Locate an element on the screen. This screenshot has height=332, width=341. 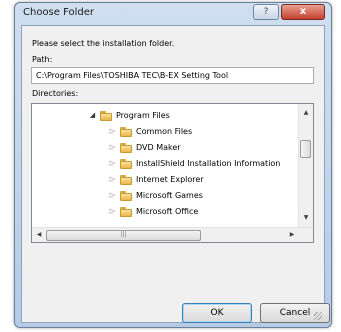
instruction-text: Please select the installation folder. is located at coordinates (103, 43).